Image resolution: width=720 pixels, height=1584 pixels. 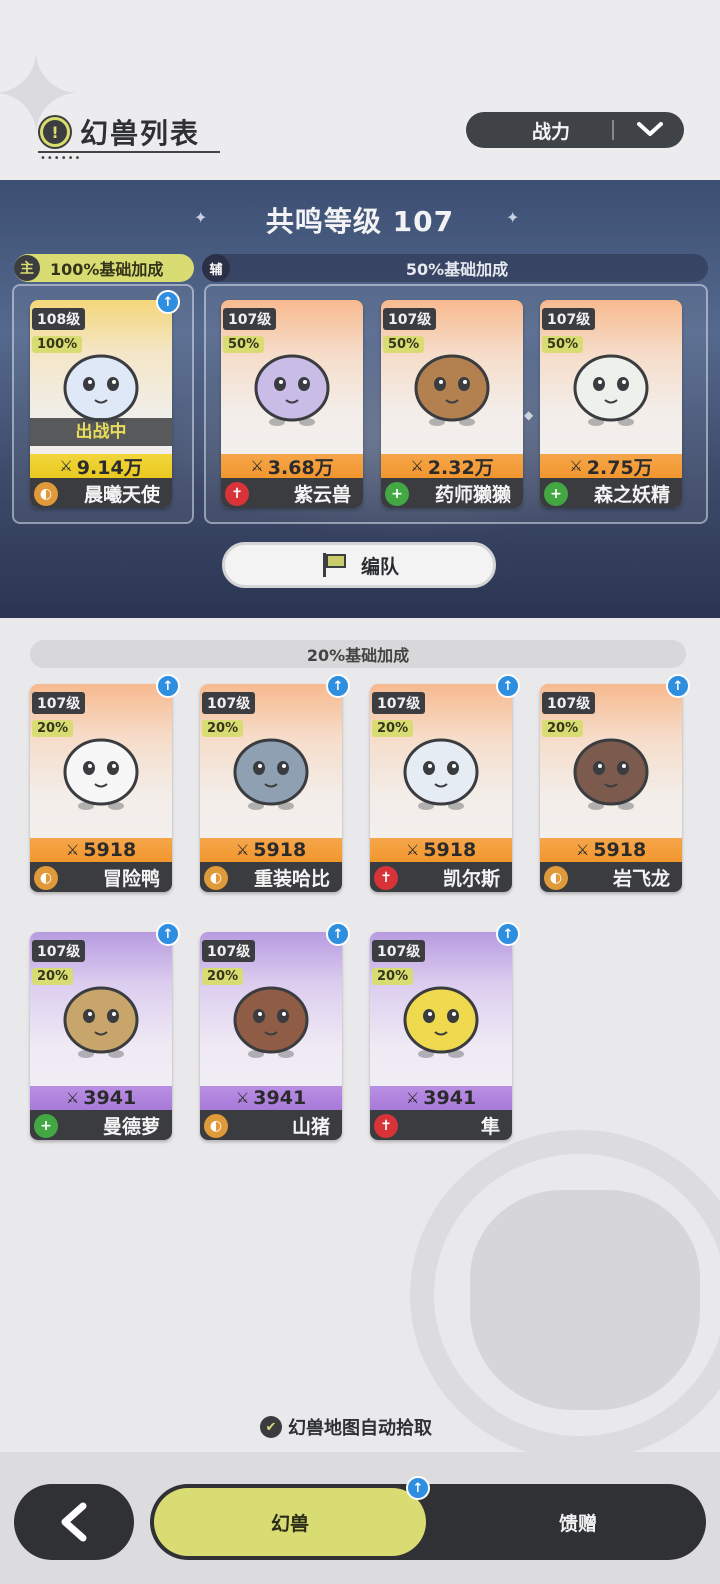 I want to click on pet-card: 107级 20% ⚔ 5918 冒险鸭 ◐ ↑, so click(x=105, y=783).